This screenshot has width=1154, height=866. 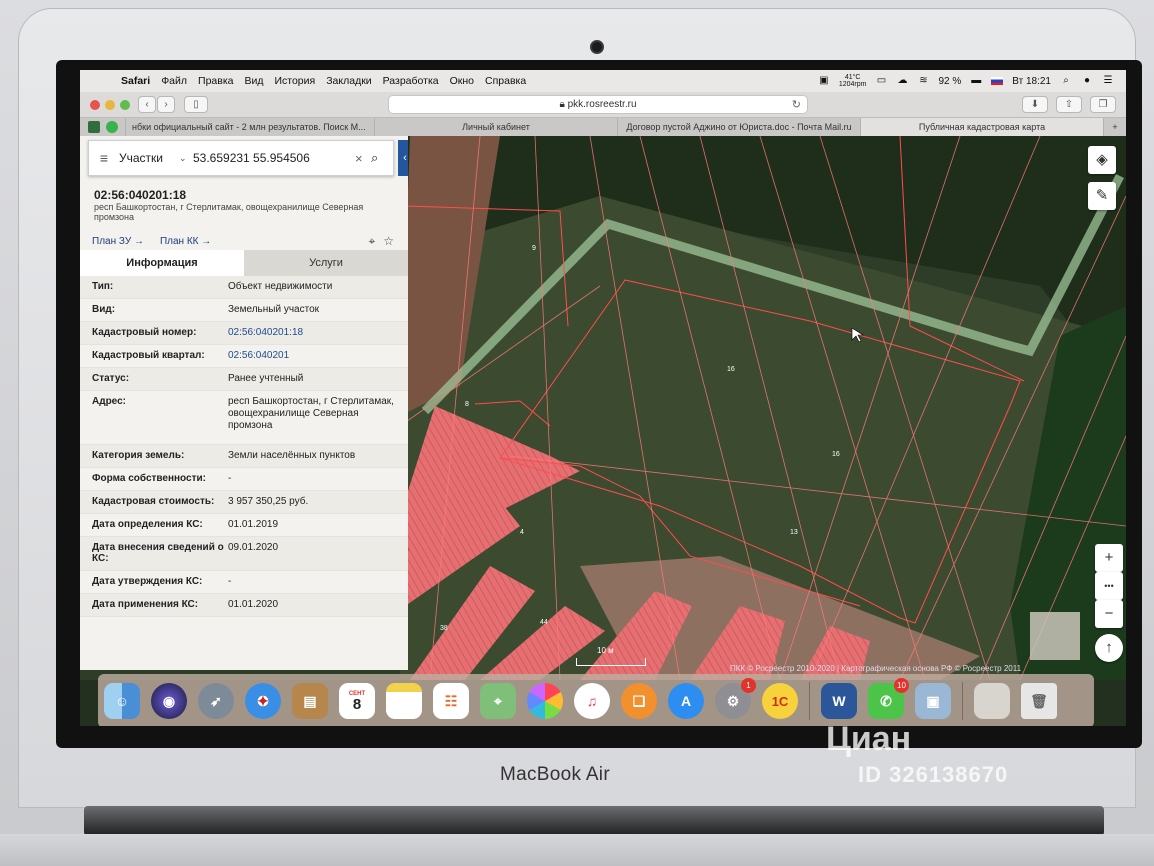 What do you see at coordinates (824, 81) in the screenshot?
I see `istat-icon: ▣` at bounding box center [824, 81].